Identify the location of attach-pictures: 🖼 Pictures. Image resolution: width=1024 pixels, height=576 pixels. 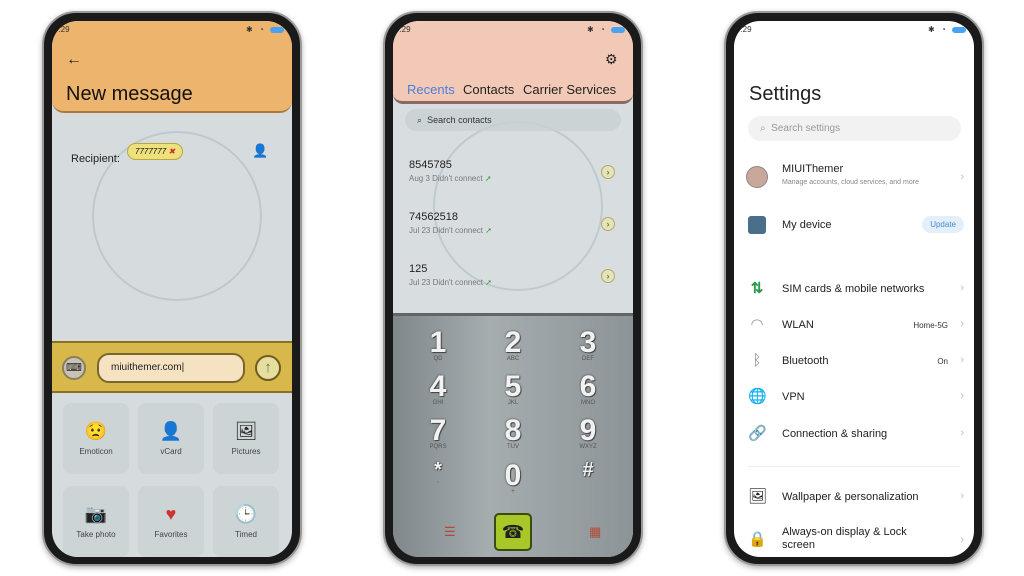
(246, 438).